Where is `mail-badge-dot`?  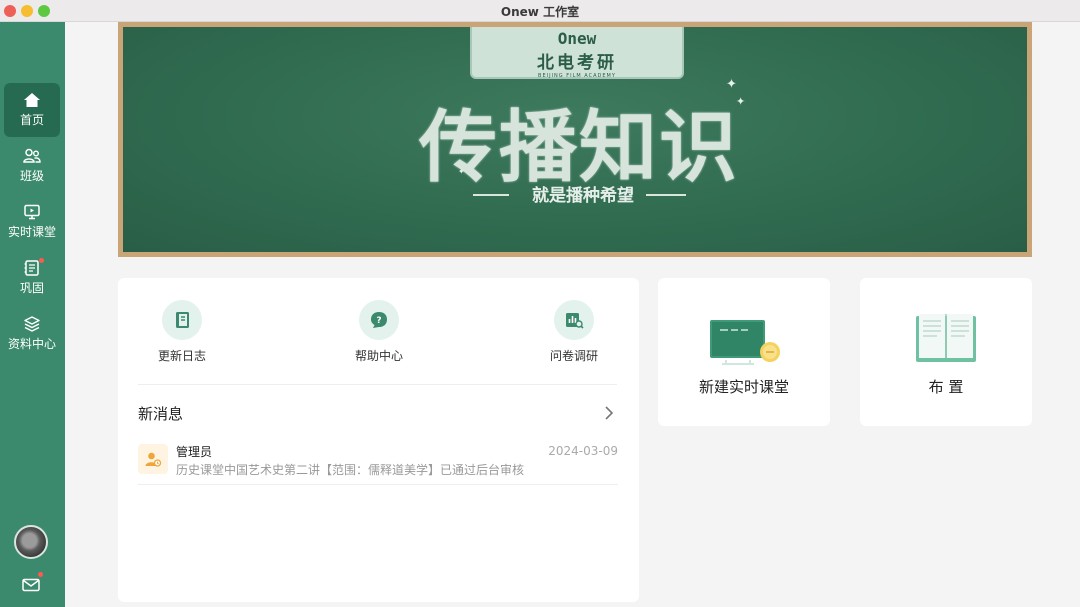 mail-badge-dot is located at coordinates (40, 574).